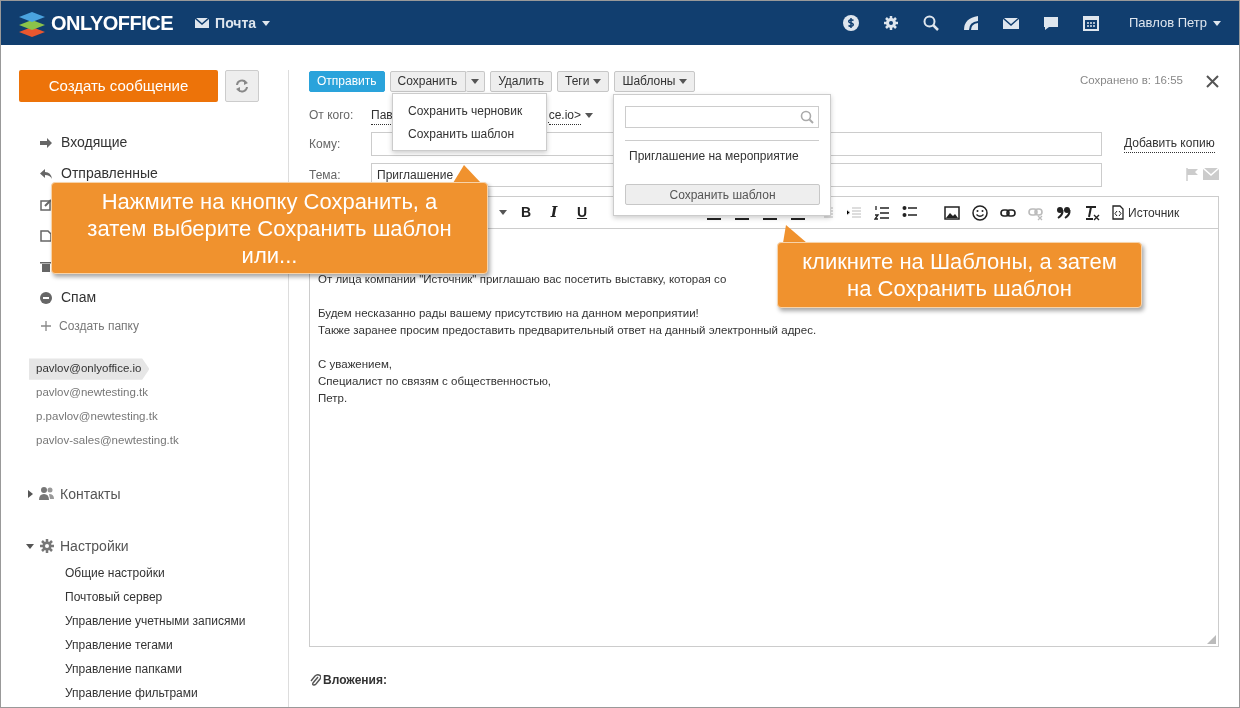  Describe the element at coordinates (325, 144) in the screenshot. I see `field-label: Кому:` at that location.